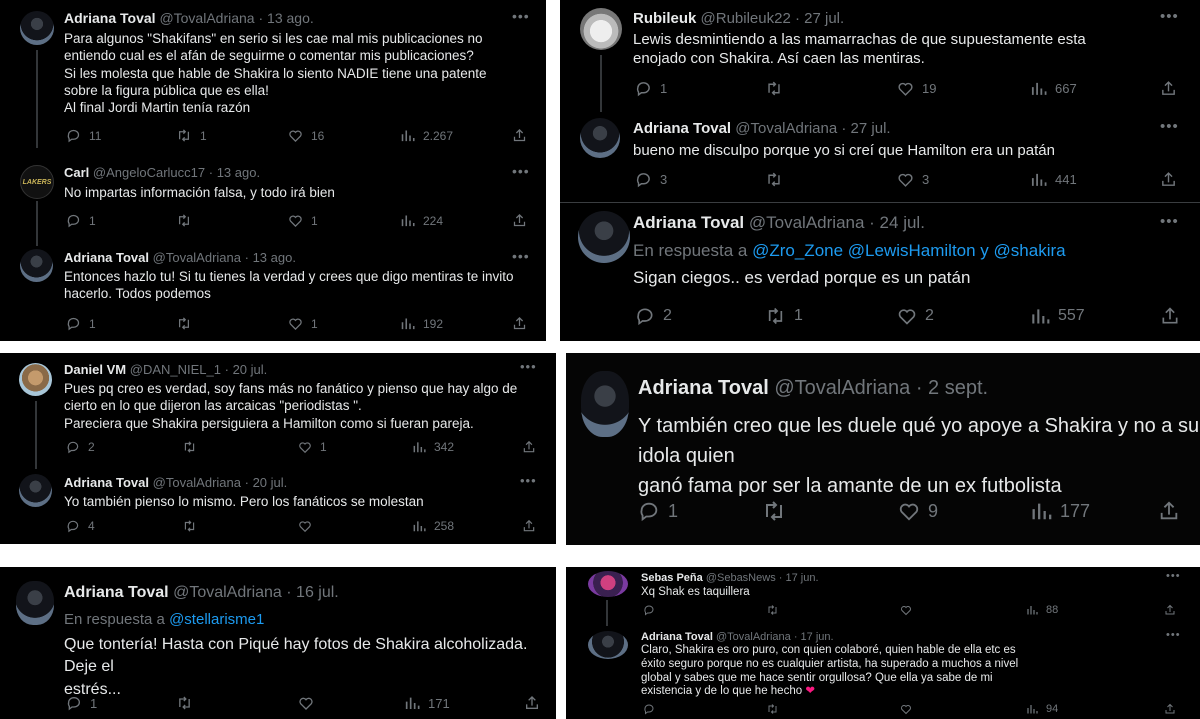 The height and width of the screenshot is (719, 1200). I want to click on author-name: Daniel VM, so click(95, 369).